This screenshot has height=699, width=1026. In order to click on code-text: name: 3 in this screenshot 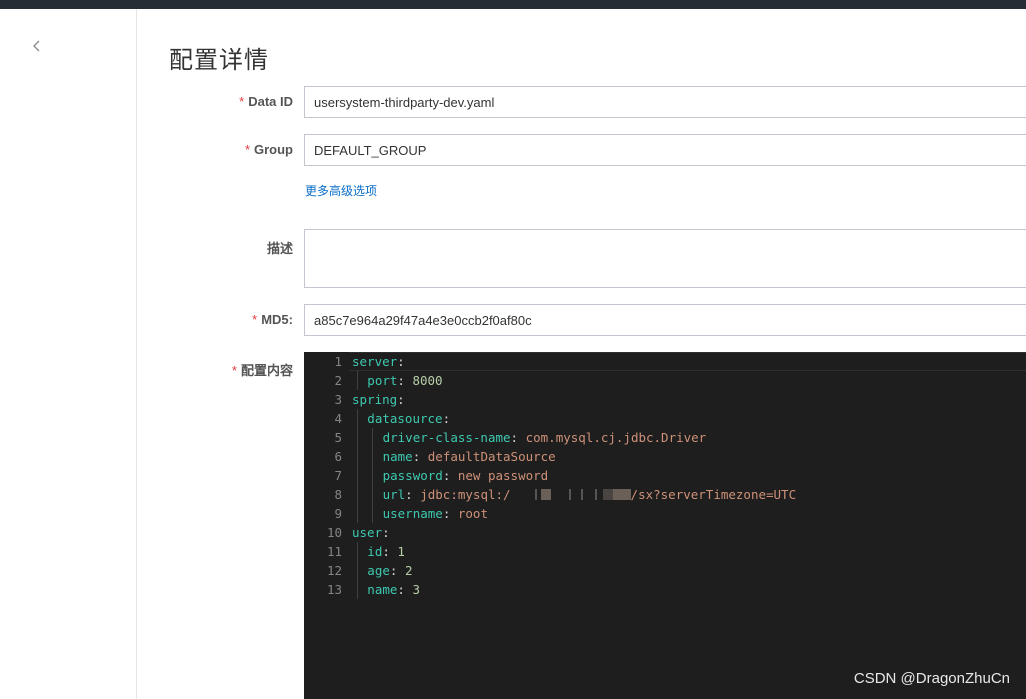, I will do `click(393, 589)`.